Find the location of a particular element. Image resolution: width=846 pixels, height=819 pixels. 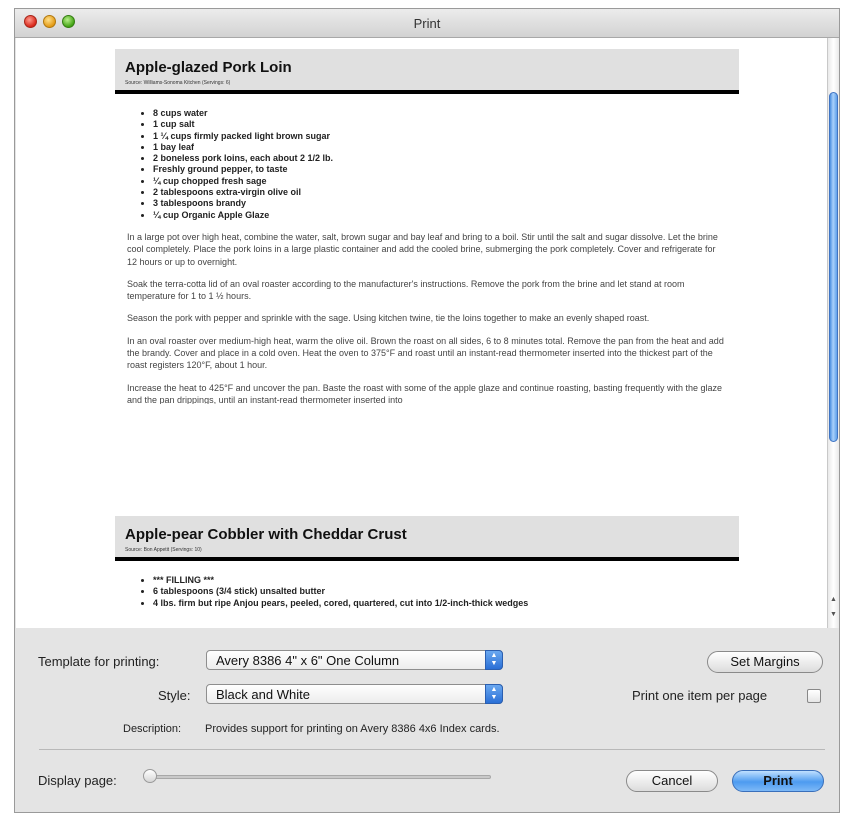

display-page-label: Display page: is located at coordinates (77, 780).